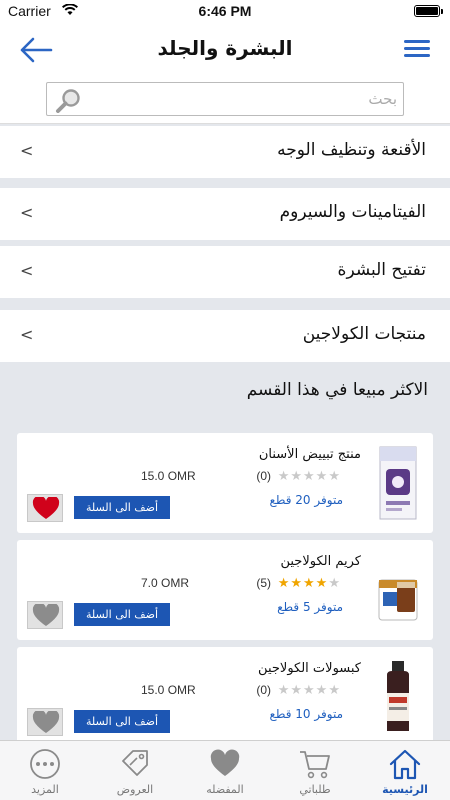 Image resolution: width=450 pixels, height=800 pixels. I want to click on tab-favorites: المفضله, so click(225, 770).